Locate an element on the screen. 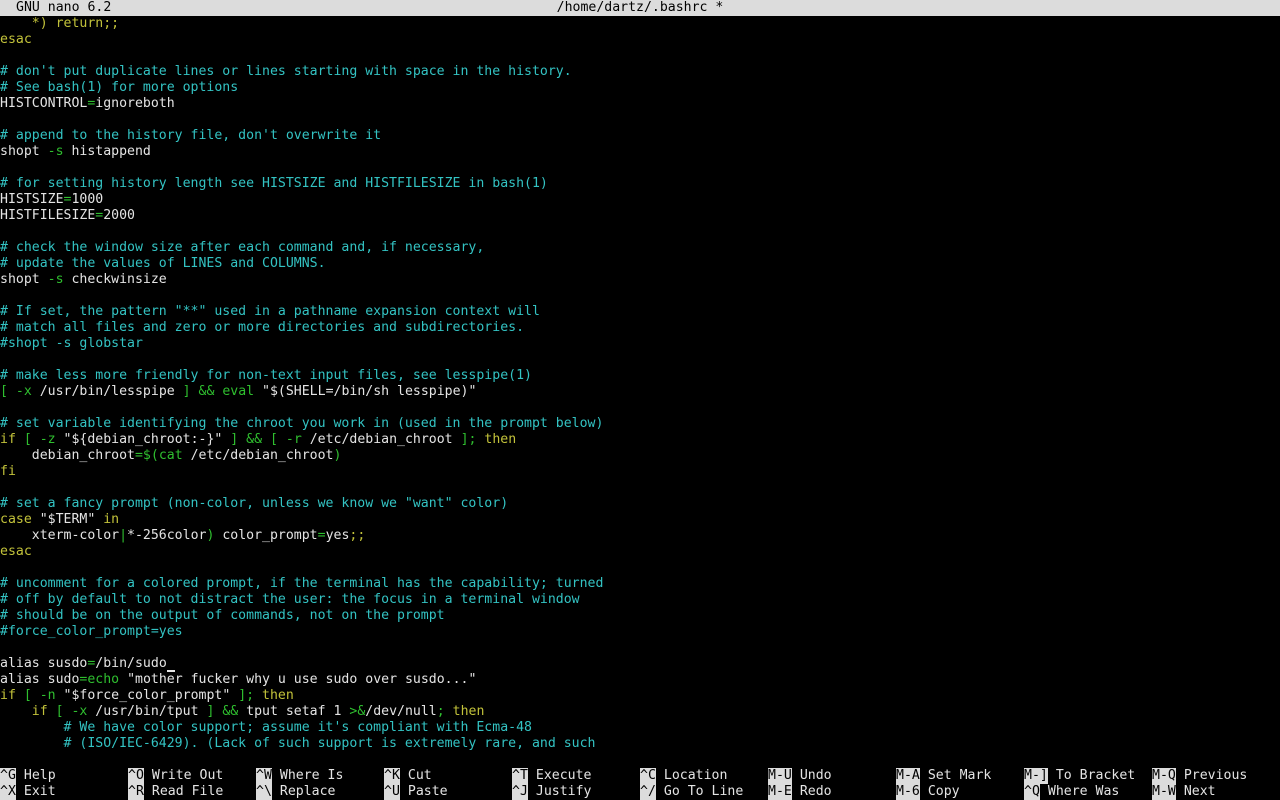 The width and height of the screenshot is (1280, 800). code-token: -s is located at coordinates (55, 279).